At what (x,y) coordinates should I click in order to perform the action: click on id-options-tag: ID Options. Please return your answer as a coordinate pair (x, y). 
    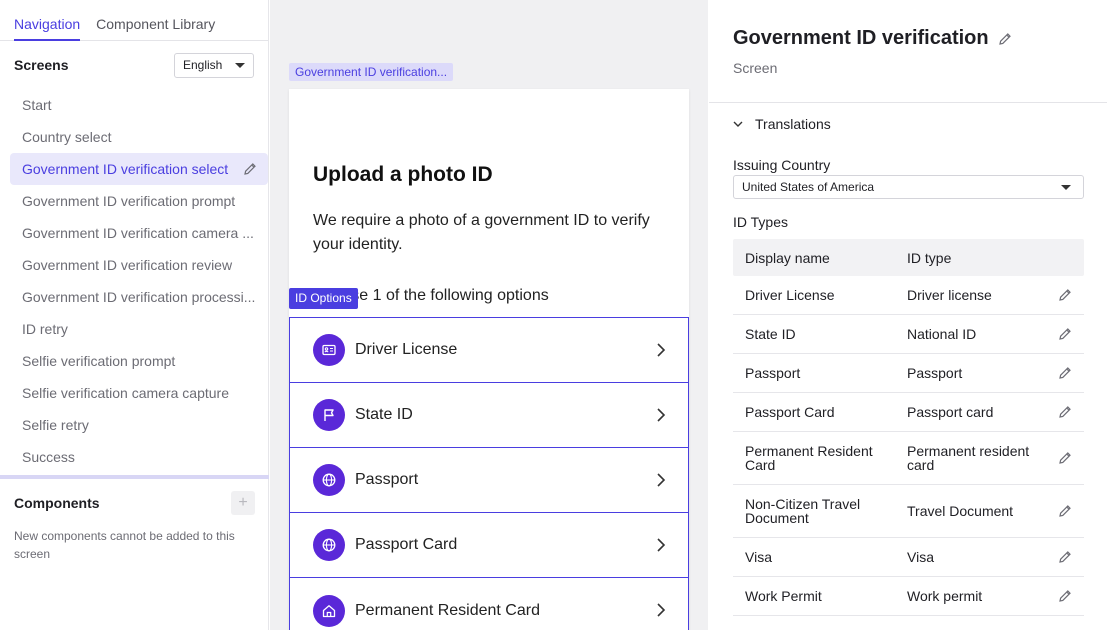
    Looking at the image, I should click on (323, 298).